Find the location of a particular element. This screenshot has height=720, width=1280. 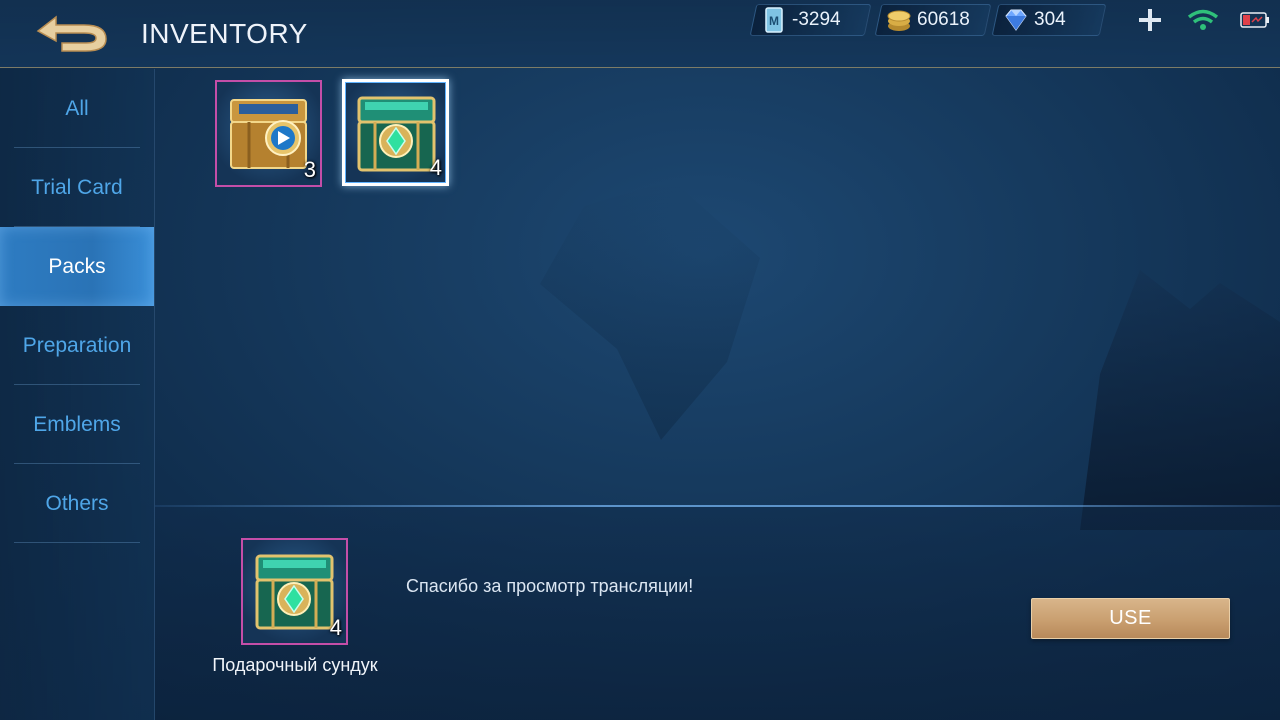

battle-points-value: 60618 is located at coordinates (943, 19).